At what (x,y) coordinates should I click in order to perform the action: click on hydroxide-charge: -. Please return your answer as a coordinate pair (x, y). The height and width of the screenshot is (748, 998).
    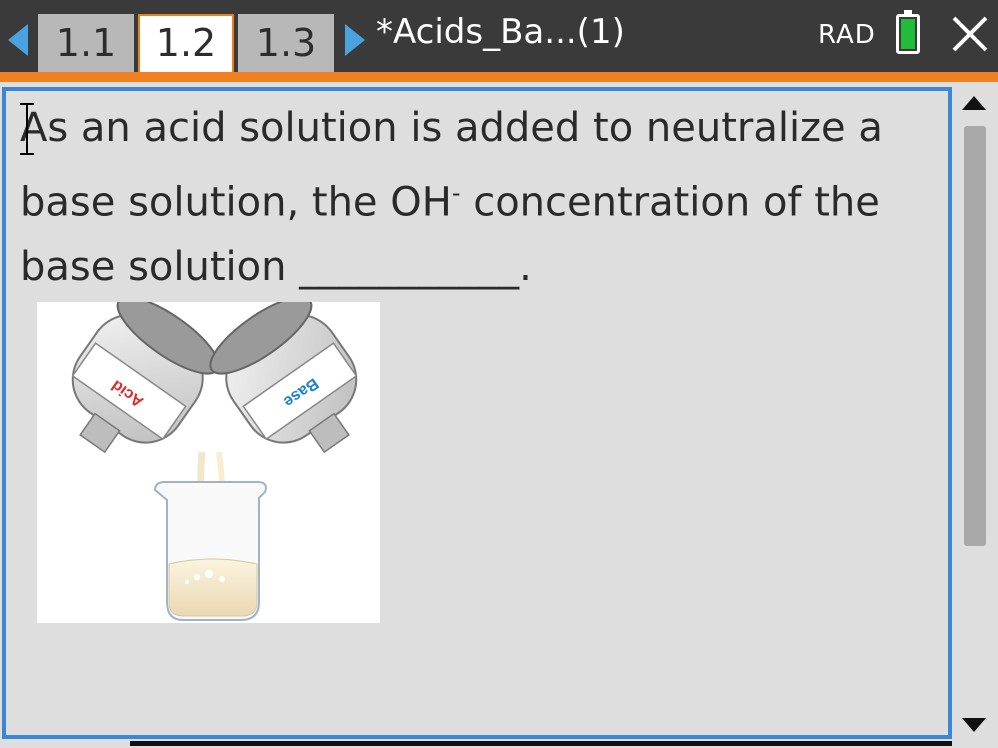
    Looking at the image, I should click on (456, 193).